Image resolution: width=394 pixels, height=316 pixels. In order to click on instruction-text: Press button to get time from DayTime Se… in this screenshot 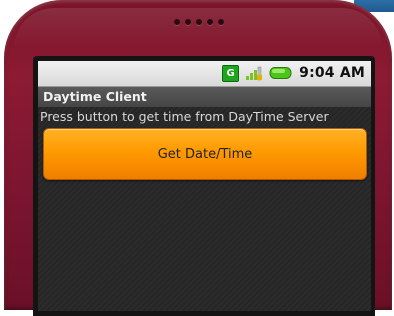, I will do `click(184, 116)`.